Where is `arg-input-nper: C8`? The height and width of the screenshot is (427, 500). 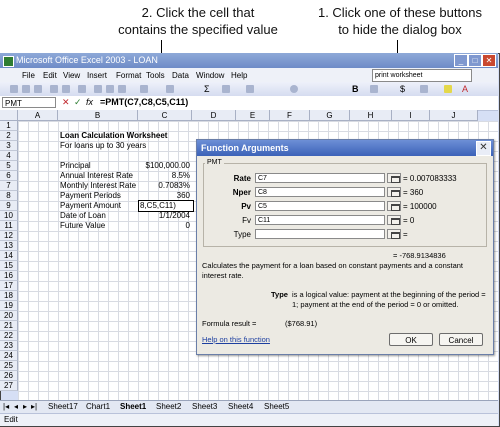
arg-input-nper: C8 is located at coordinates (320, 192).